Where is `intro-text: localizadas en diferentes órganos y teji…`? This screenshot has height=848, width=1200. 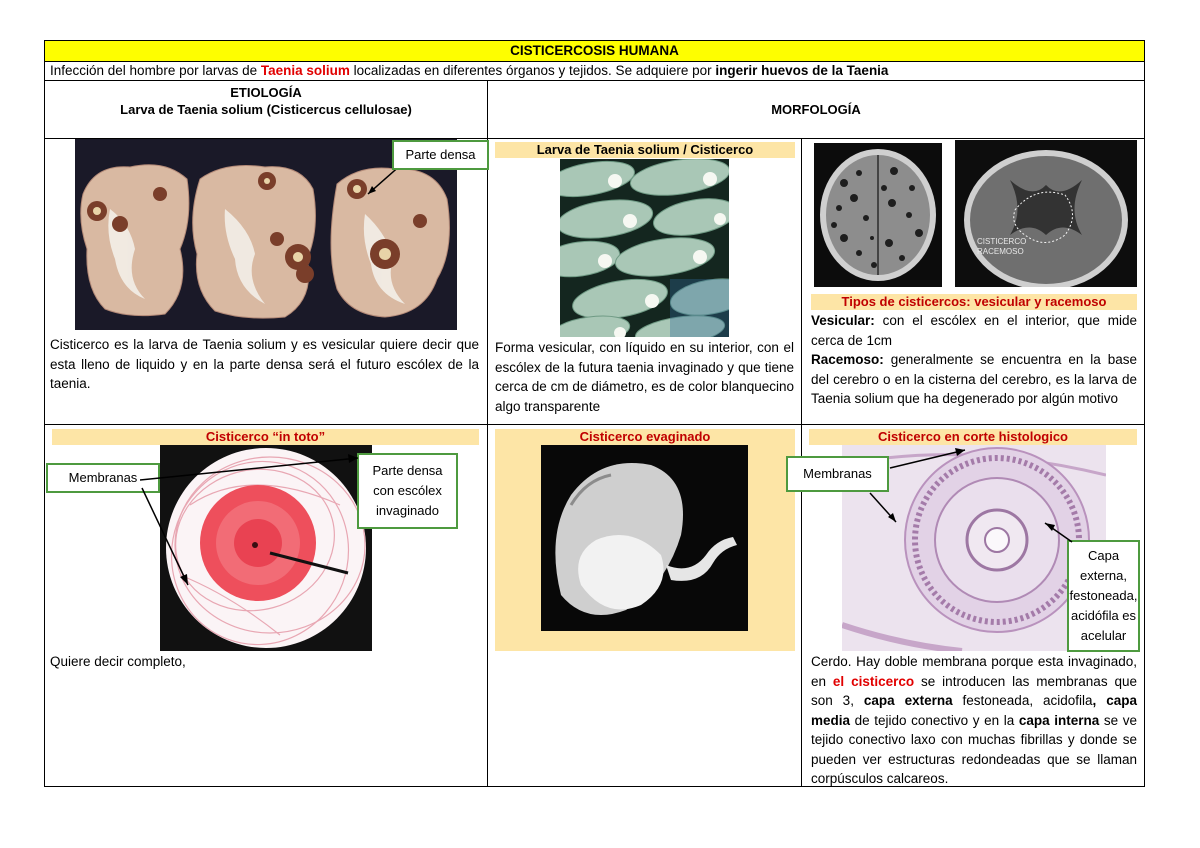 intro-text: localizadas en diferentes órganos y teji… is located at coordinates (532, 70).